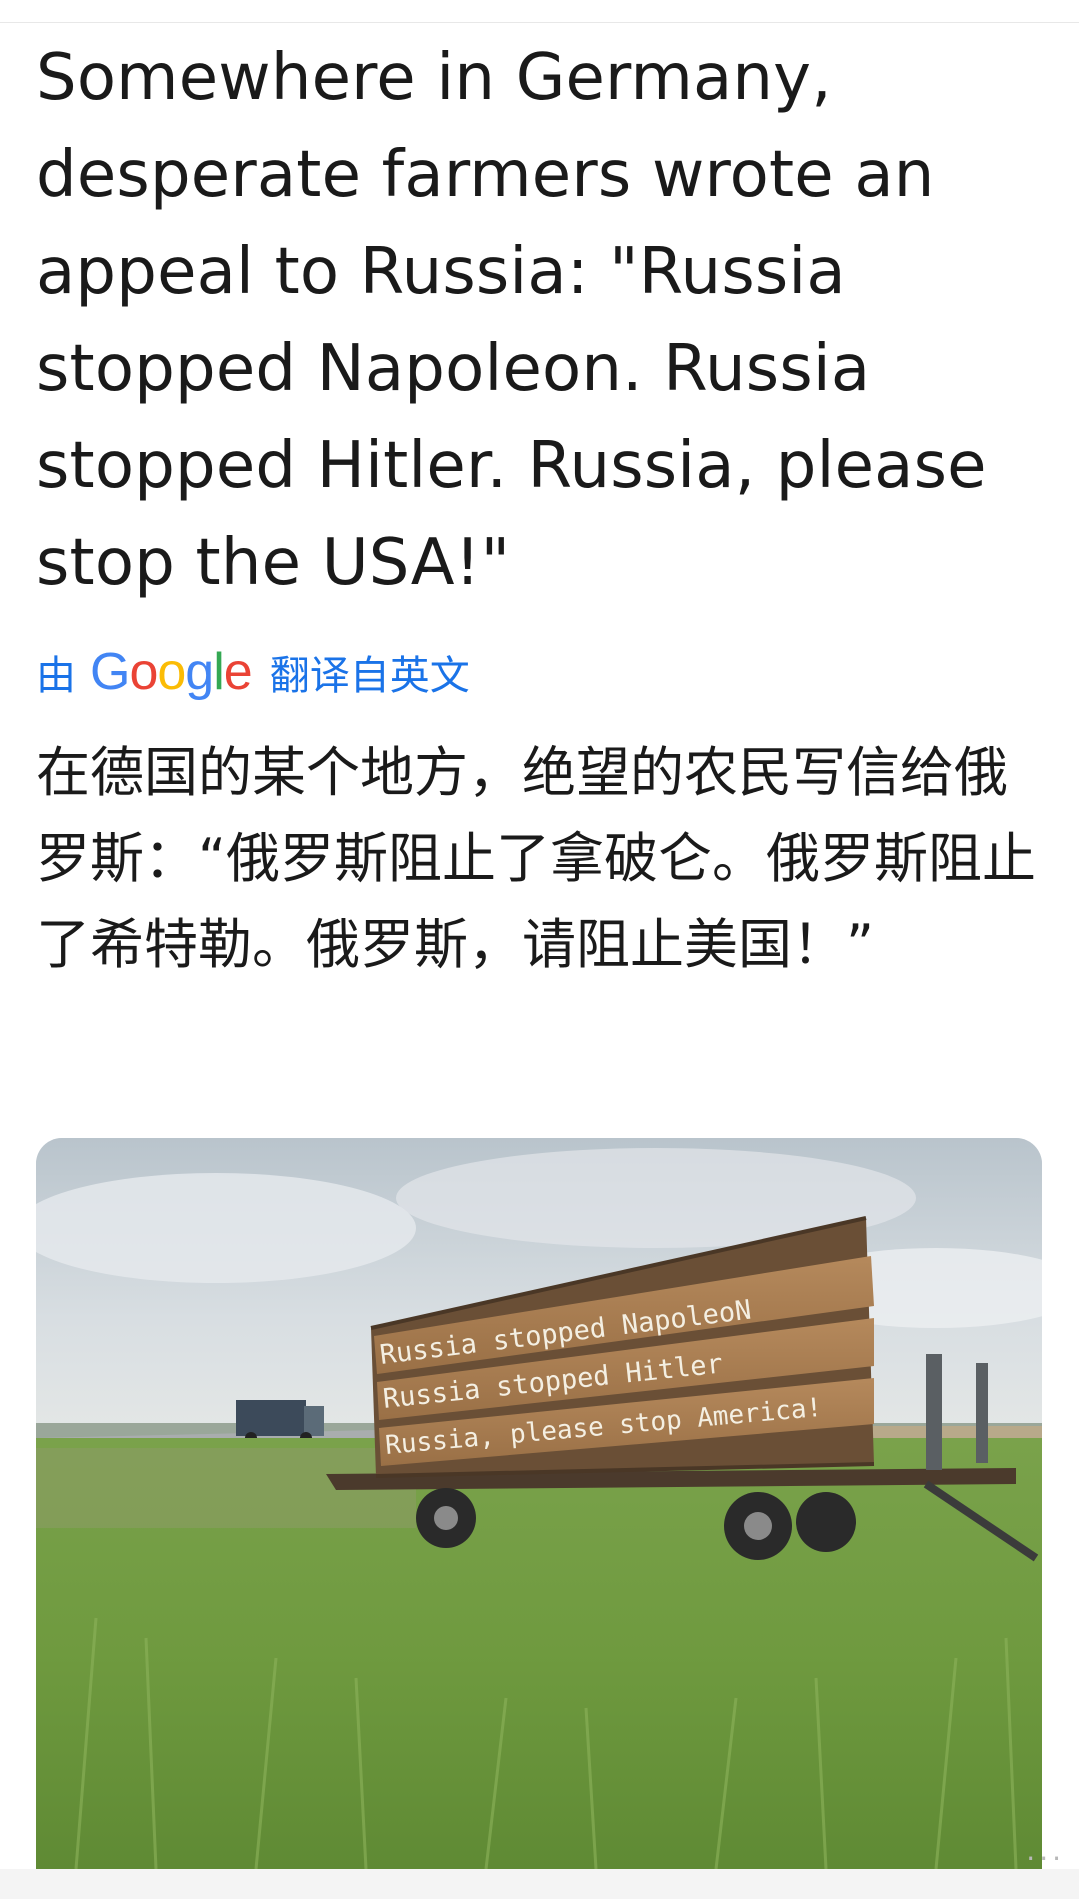  I want to click on translate-prefix: 由, so click(56, 676).